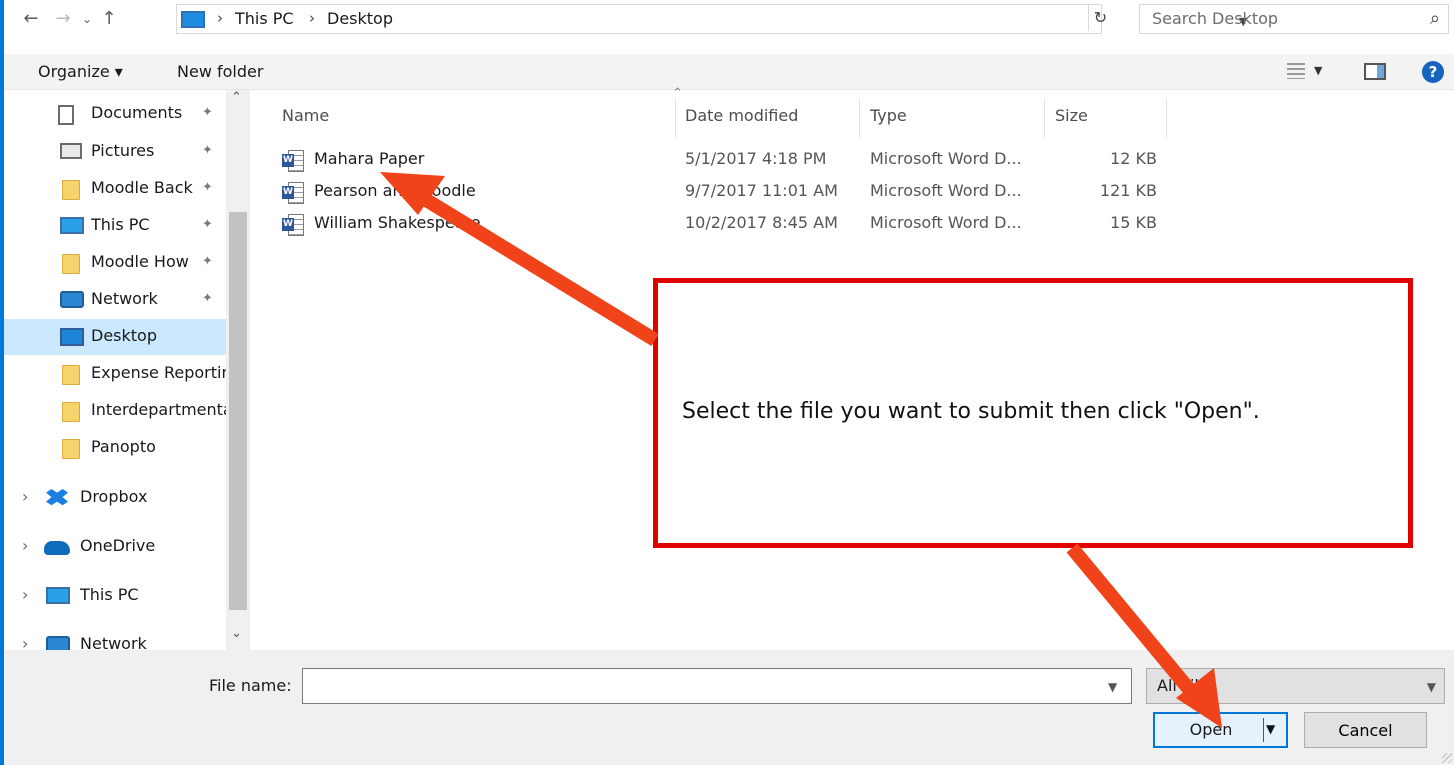 The image size is (1454, 765). I want to click on address-box: › This PC › Desktop ▼, so click(711, 19).